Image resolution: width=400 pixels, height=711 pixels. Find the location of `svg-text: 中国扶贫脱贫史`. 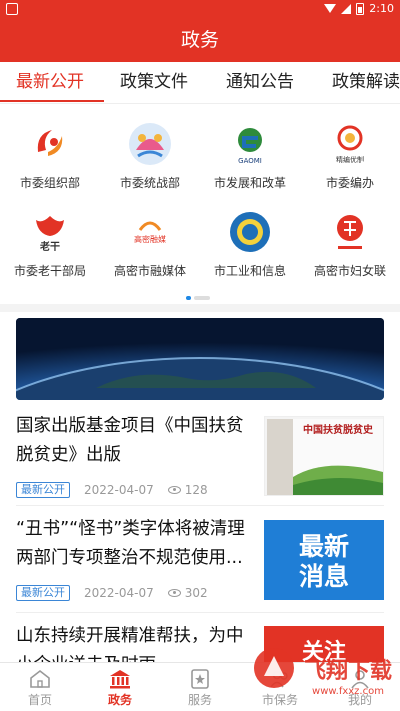

svg-text: 中国扶贫脱贫史 is located at coordinates (338, 429).